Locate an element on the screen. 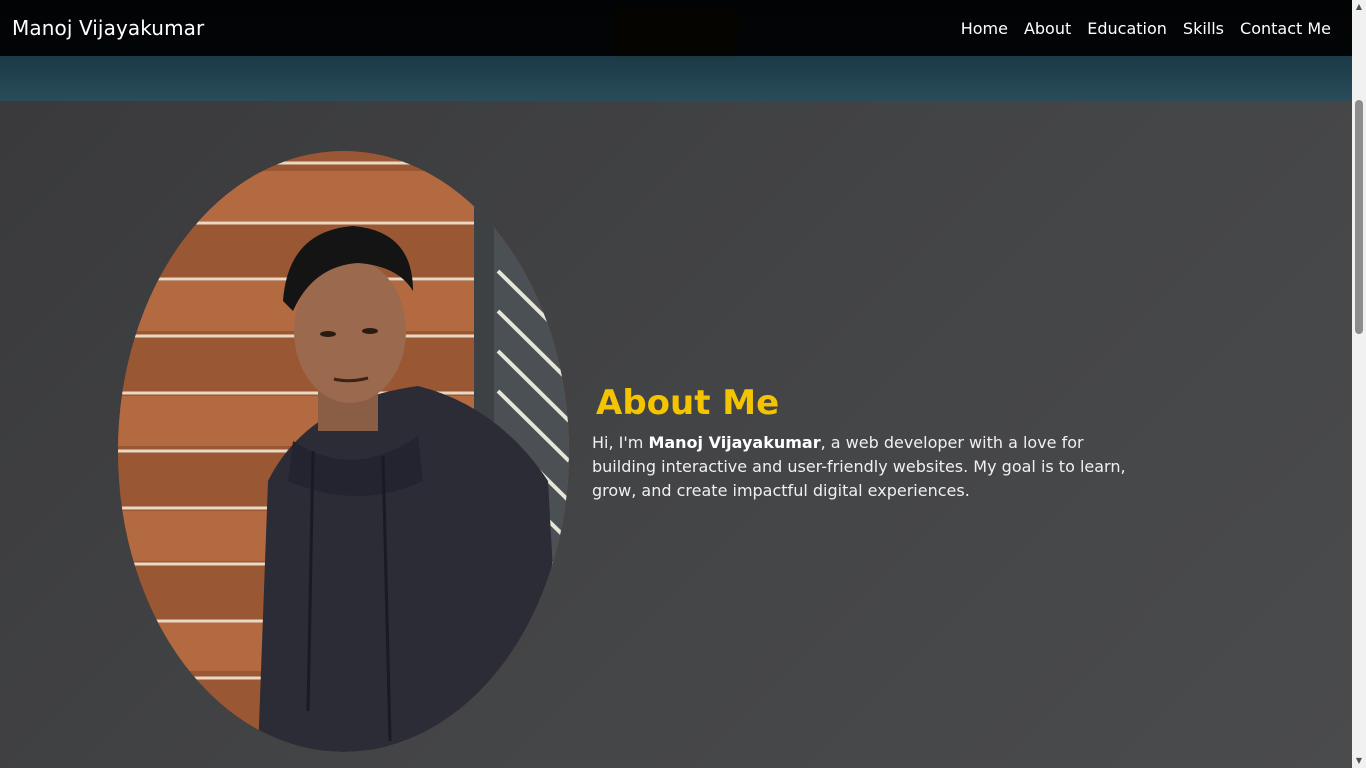 The height and width of the screenshot is (768, 1366). nav-link-about: About is located at coordinates (1047, 28).